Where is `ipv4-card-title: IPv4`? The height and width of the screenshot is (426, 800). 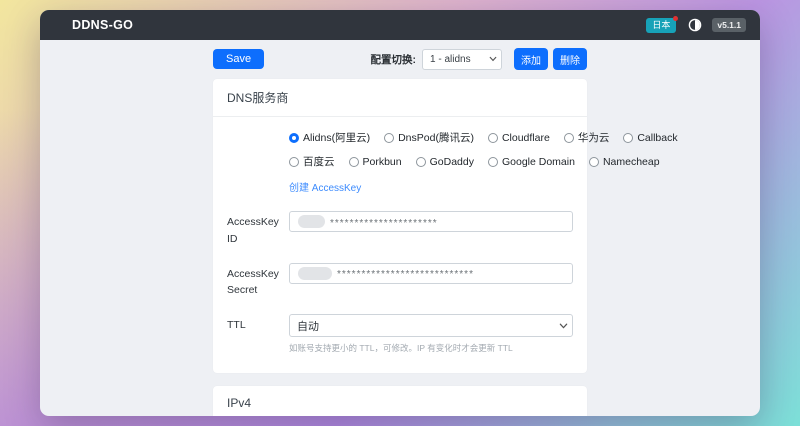 ipv4-card-title: IPv4 is located at coordinates (400, 401).